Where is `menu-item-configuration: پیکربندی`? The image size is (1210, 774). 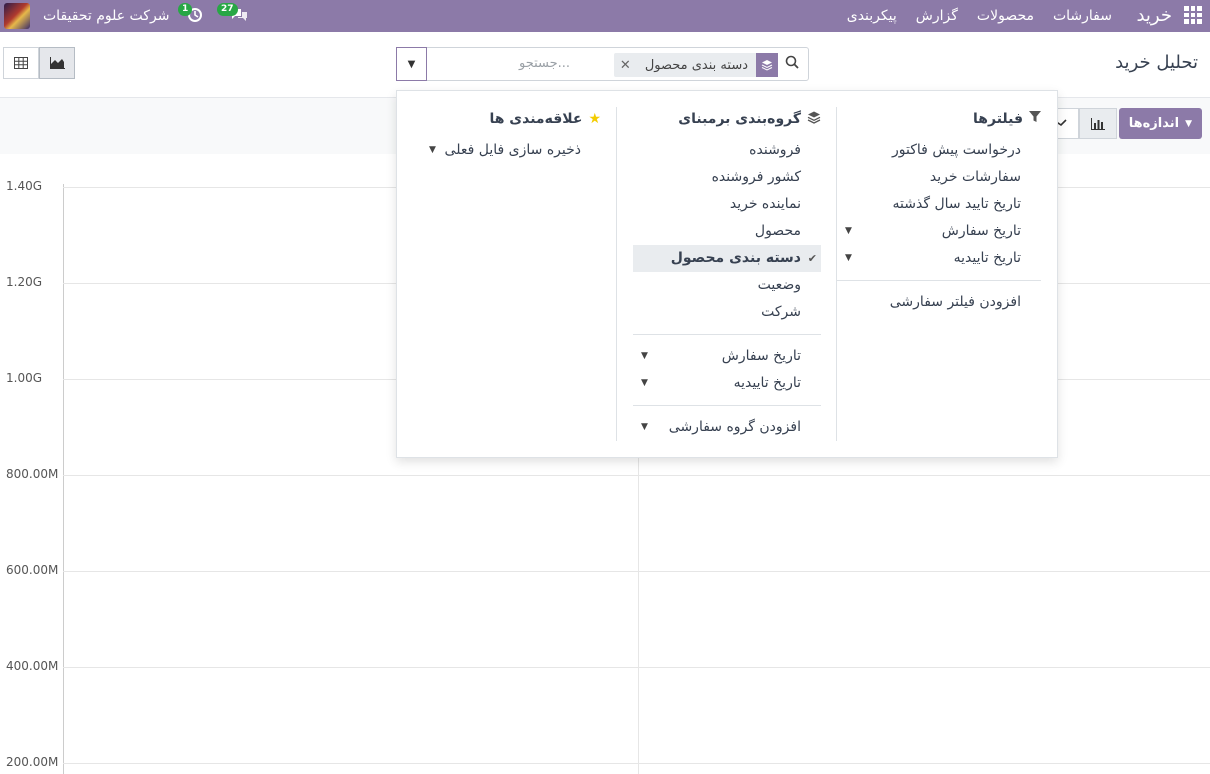
menu-item-configuration: پیکربندی is located at coordinates (872, 16).